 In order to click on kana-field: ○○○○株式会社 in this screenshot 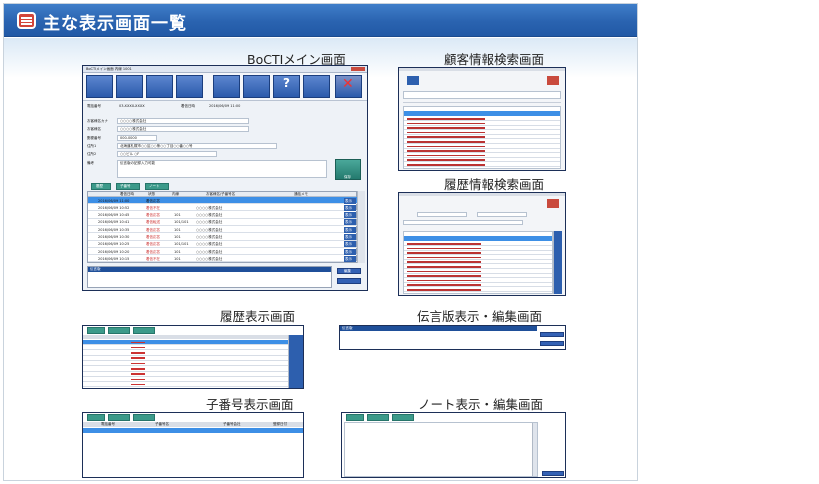, I will do `click(183, 121)`.